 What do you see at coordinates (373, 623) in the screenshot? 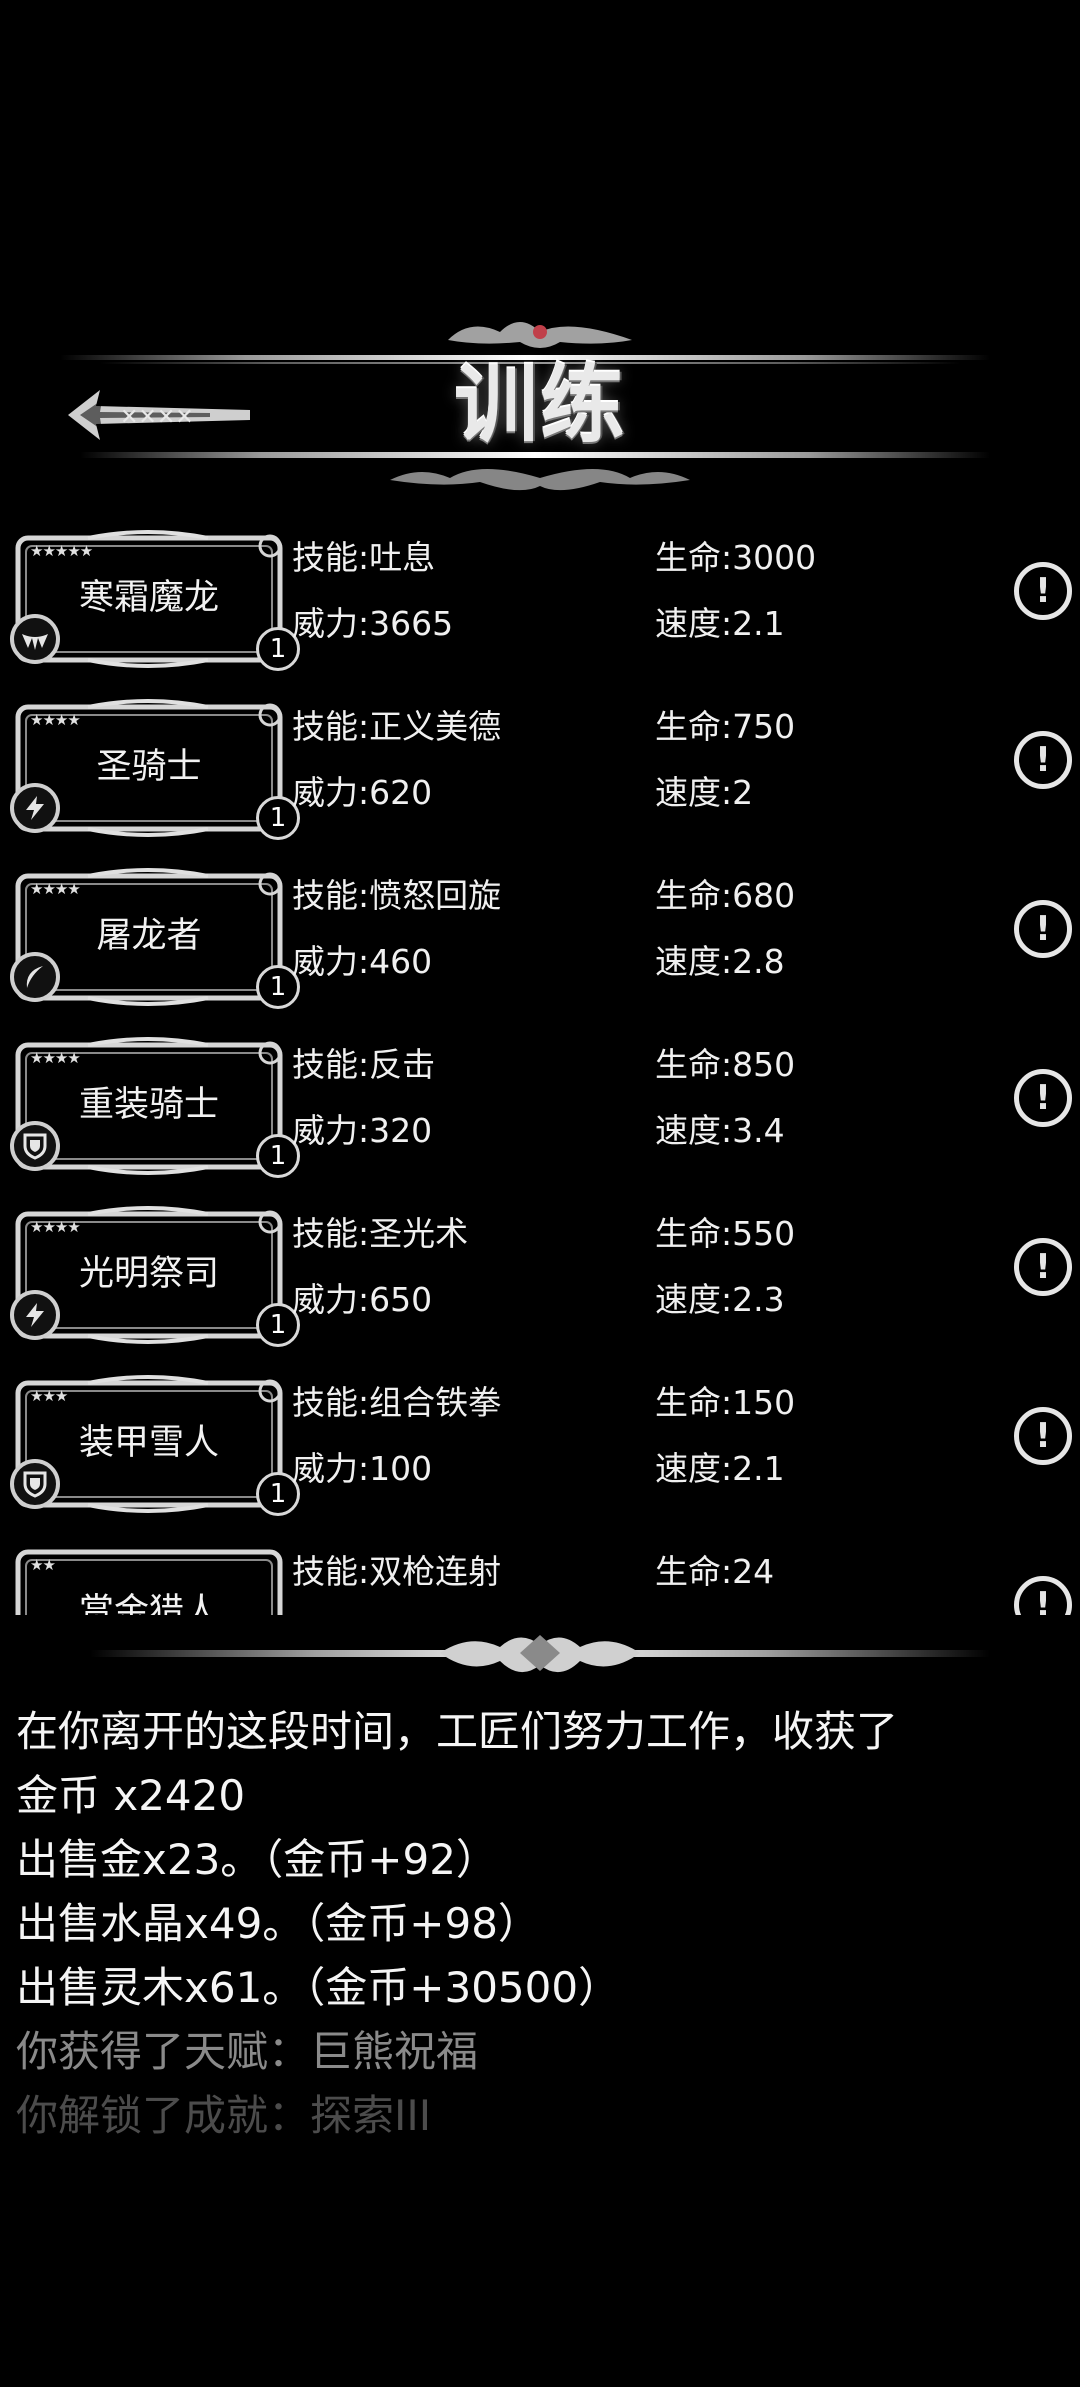
I see `hero-power: 威力:3665` at bounding box center [373, 623].